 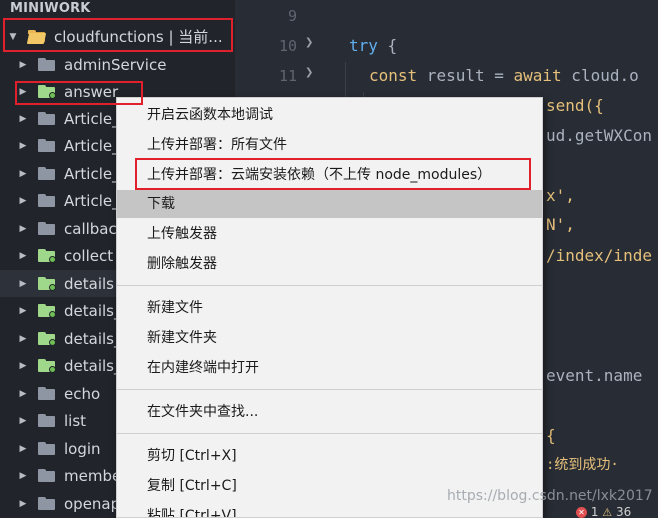 What do you see at coordinates (90, 228) in the screenshot?
I see `tree-item-label: callbac` at bounding box center [90, 228].